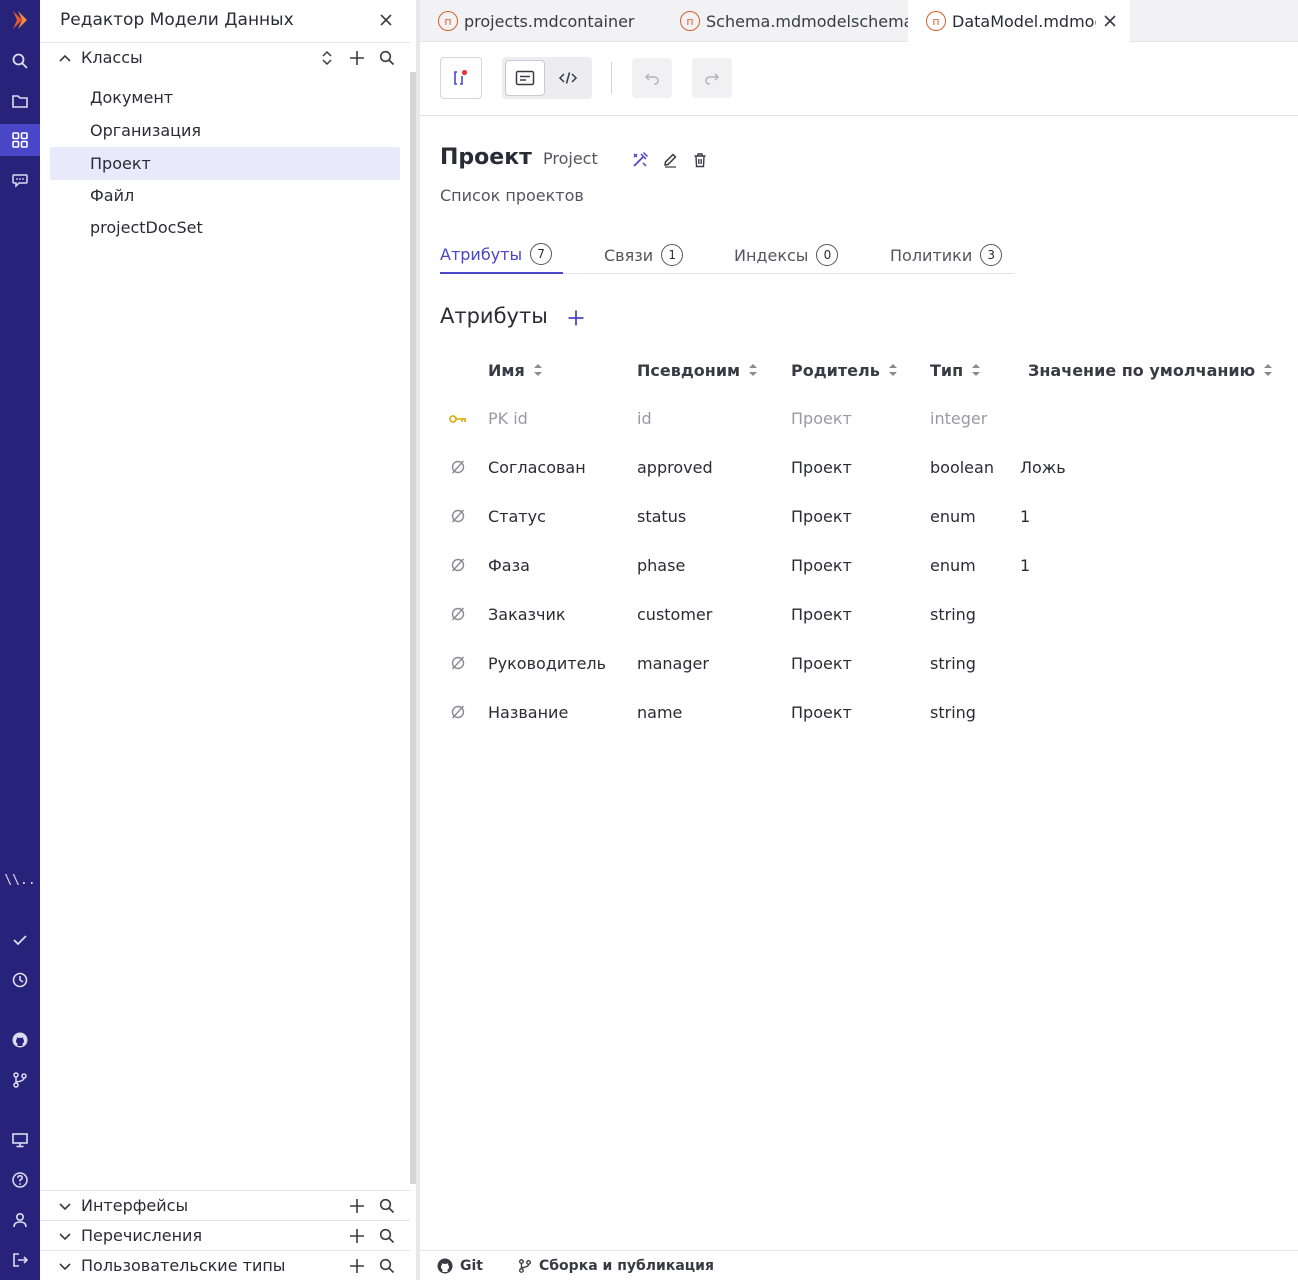 This screenshot has width=1298, height=1280. What do you see at coordinates (537, 467) in the screenshot?
I see `cell-name: Согласован` at bounding box center [537, 467].